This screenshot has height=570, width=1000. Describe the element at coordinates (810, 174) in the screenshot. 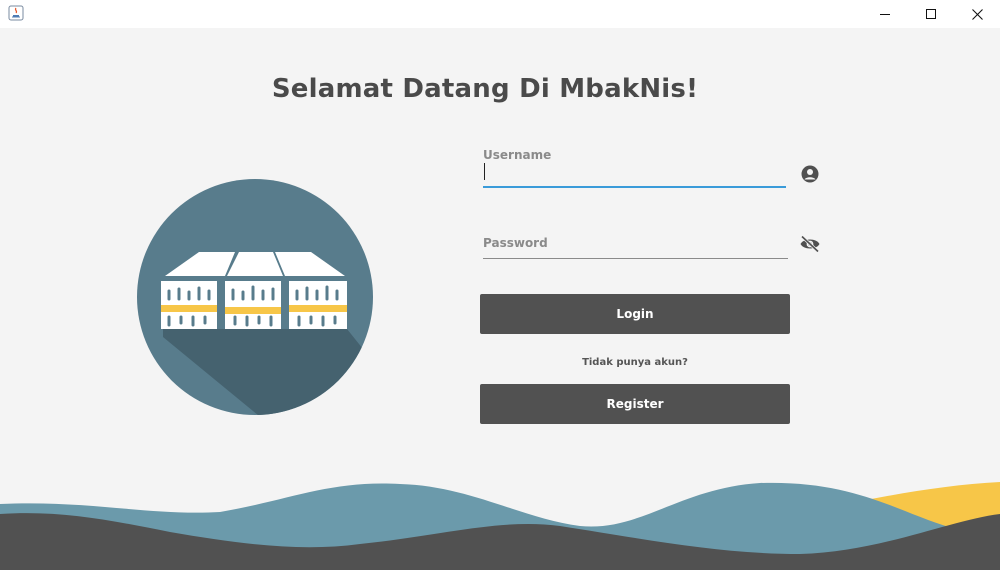

I see `user-circle-icon` at that location.